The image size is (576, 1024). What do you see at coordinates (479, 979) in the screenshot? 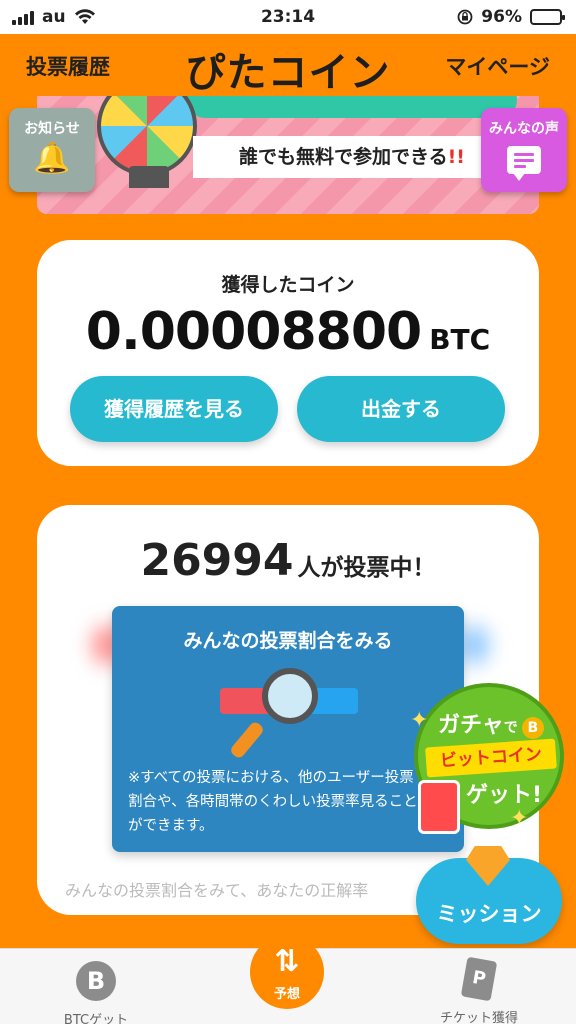
I see `ticket-icon: P` at bounding box center [479, 979].